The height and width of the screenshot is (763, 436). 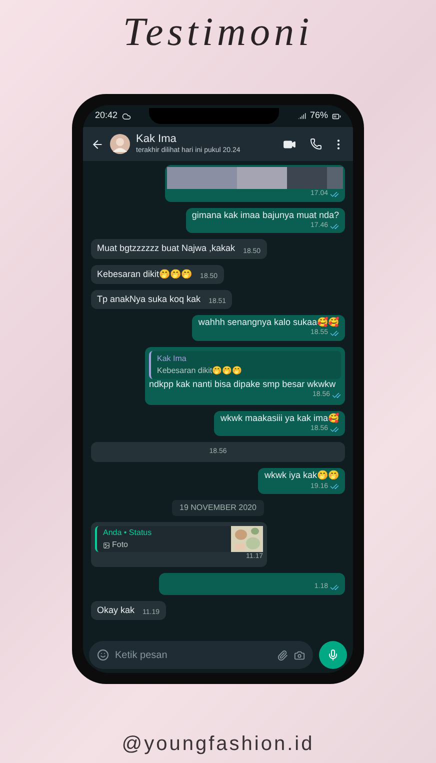 I want to click on voice-message-button, so click(x=333, y=655).